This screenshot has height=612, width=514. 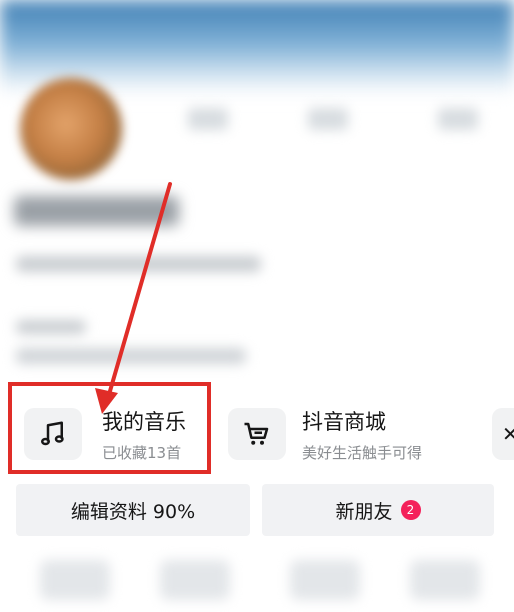 I want to click on tab-favorites, so click(x=325, y=580).